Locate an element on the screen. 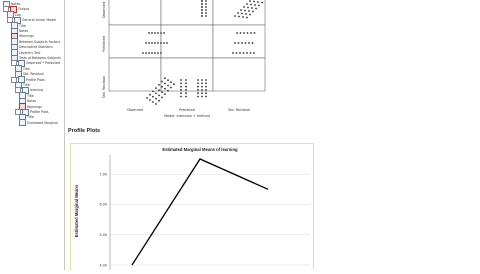 The width and height of the screenshot is (480, 274). y-tick-label: 4.00 is located at coordinates (103, 265).